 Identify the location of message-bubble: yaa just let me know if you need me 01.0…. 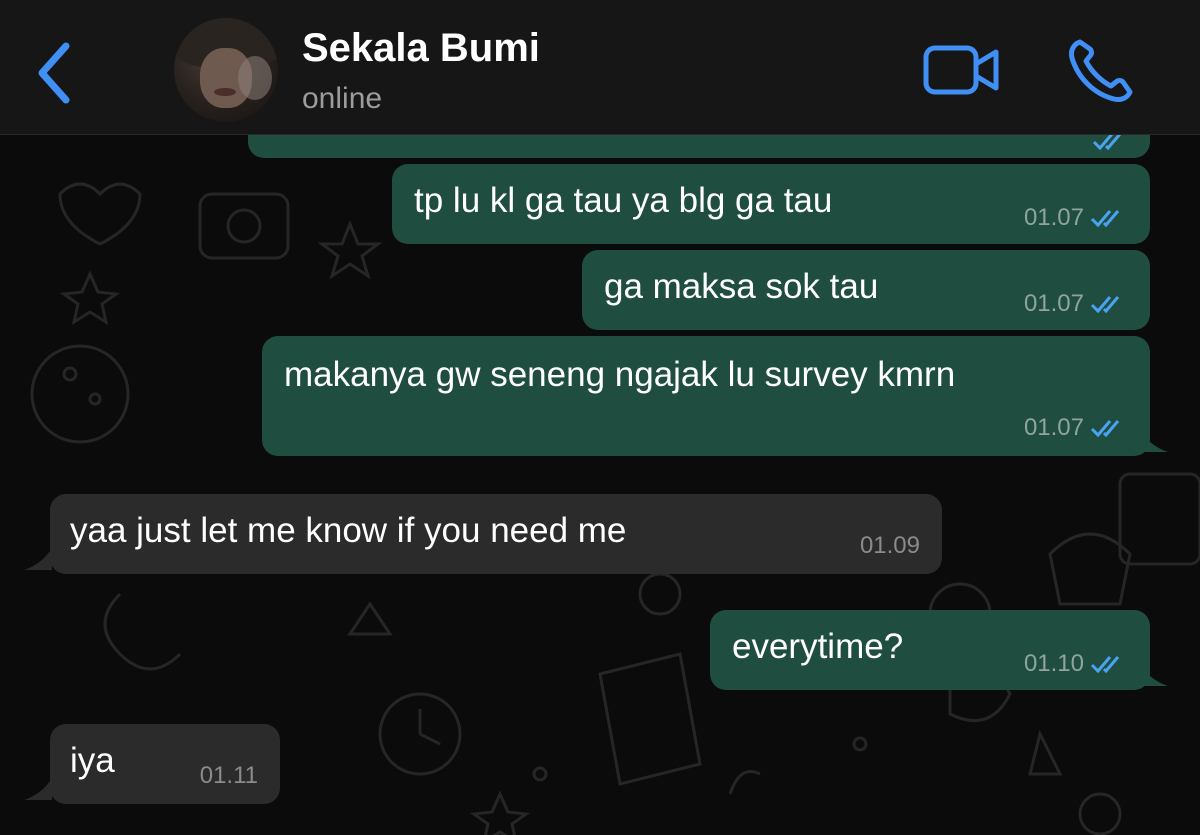
(496, 534).